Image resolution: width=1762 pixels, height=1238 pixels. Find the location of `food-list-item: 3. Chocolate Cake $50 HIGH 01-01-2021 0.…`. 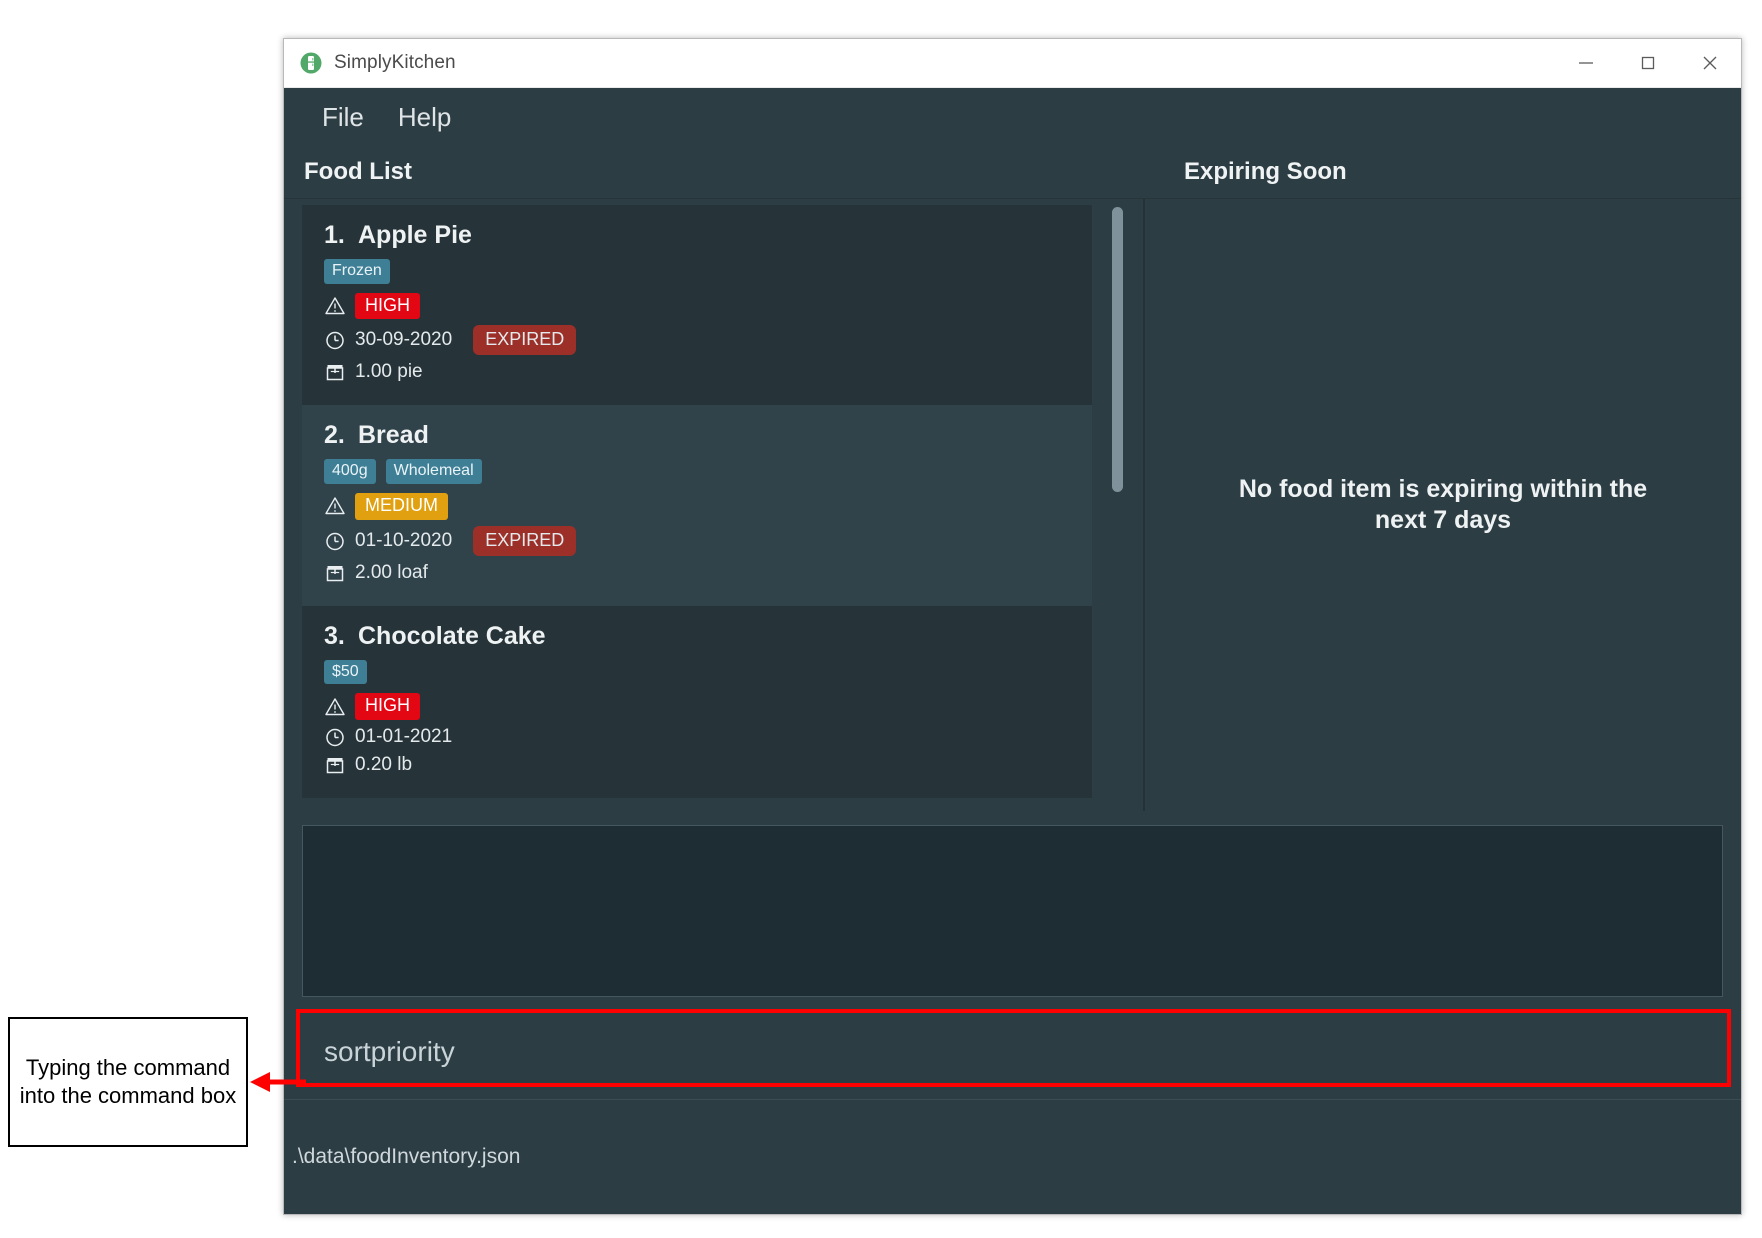

food-list-item: 3. Chocolate Cake $50 HIGH 01-01-2021 0.… is located at coordinates (697, 702).